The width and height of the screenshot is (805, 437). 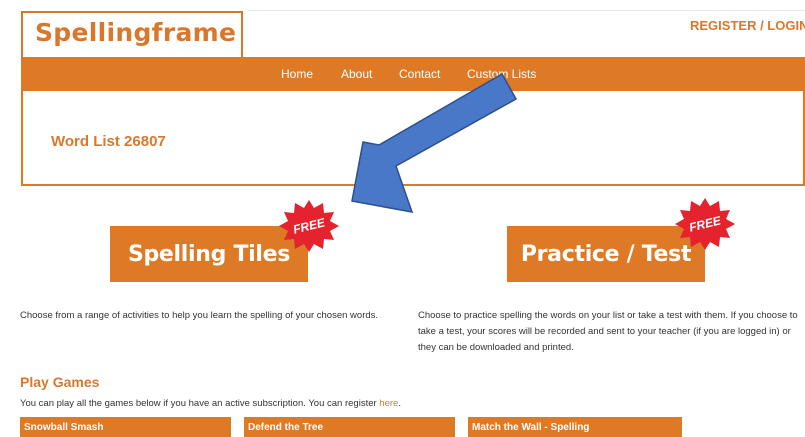 I want to click on annotation-arrow-icon, so click(x=434, y=142).